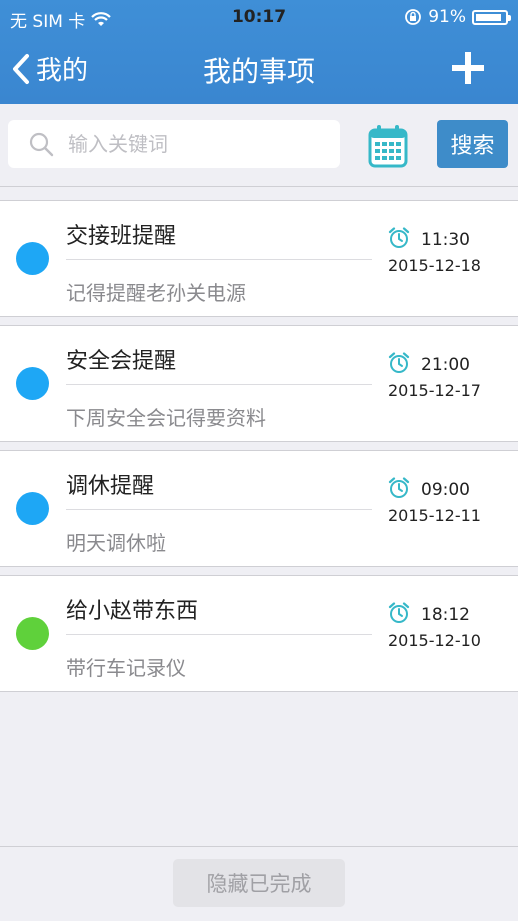 Image resolution: width=518 pixels, height=921 pixels. I want to click on item-date: 2015-12-11, so click(434, 515).